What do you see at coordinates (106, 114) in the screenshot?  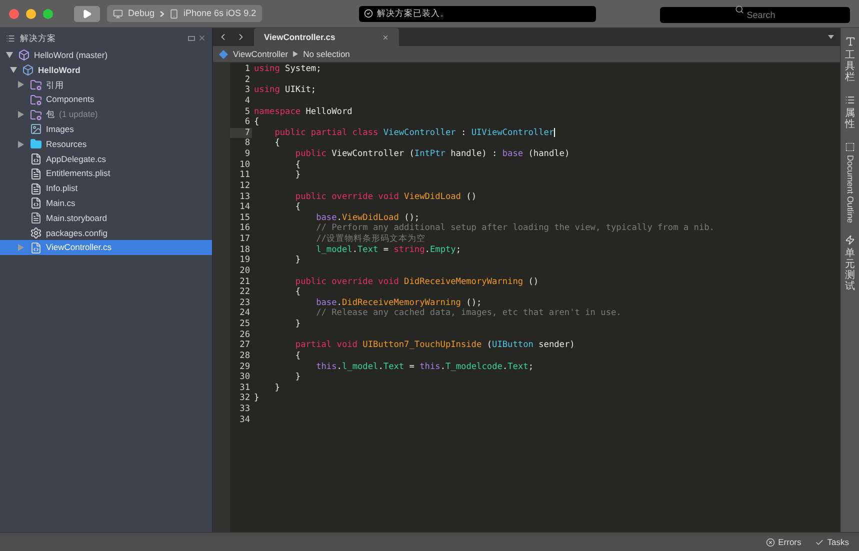 I see `tree-item: 包 (1 update)` at bounding box center [106, 114].